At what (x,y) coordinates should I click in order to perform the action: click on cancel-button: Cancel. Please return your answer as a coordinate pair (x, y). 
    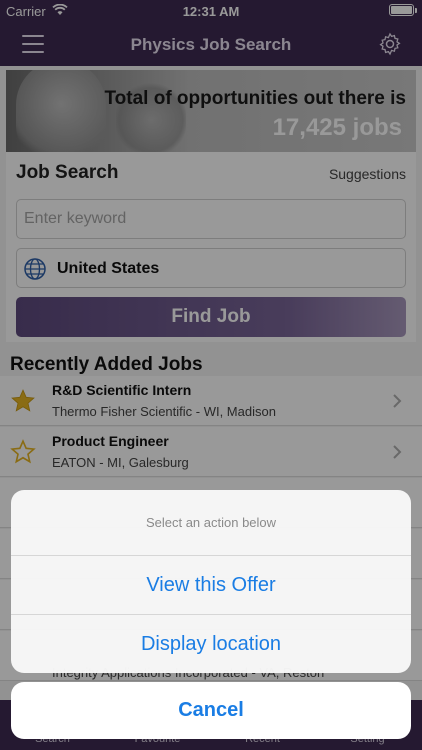
    Looking at the image, I should click on (211, 710).